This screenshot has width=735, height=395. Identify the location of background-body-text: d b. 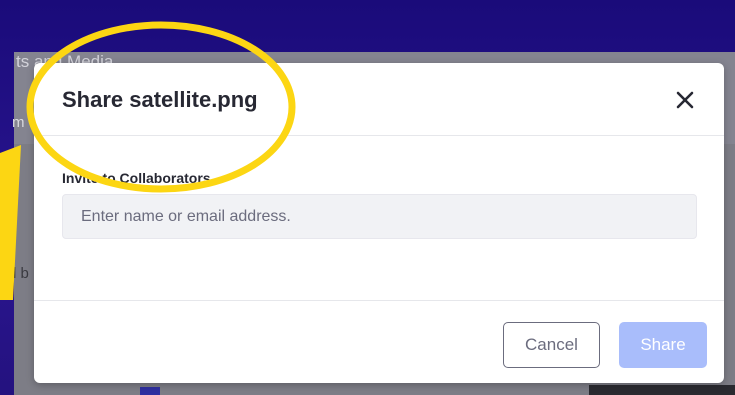
(18, 273).